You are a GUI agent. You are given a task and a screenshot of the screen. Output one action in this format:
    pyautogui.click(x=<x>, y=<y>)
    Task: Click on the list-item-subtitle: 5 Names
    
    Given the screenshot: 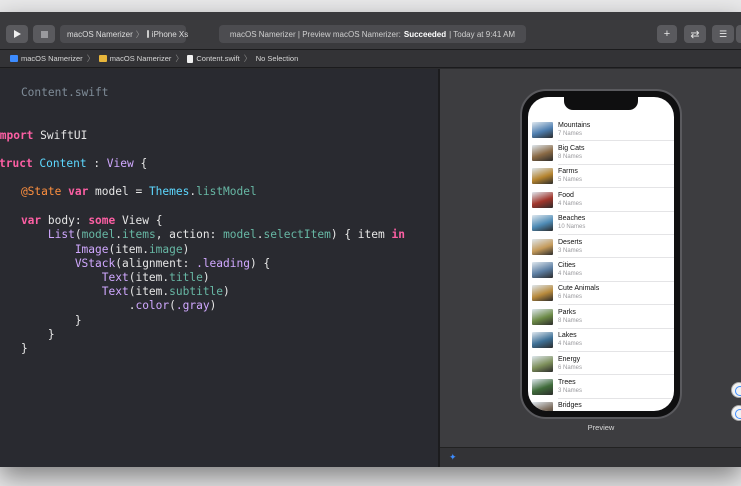 What is the action you would take?
    pyautogui.click(x=570, y=180)
    